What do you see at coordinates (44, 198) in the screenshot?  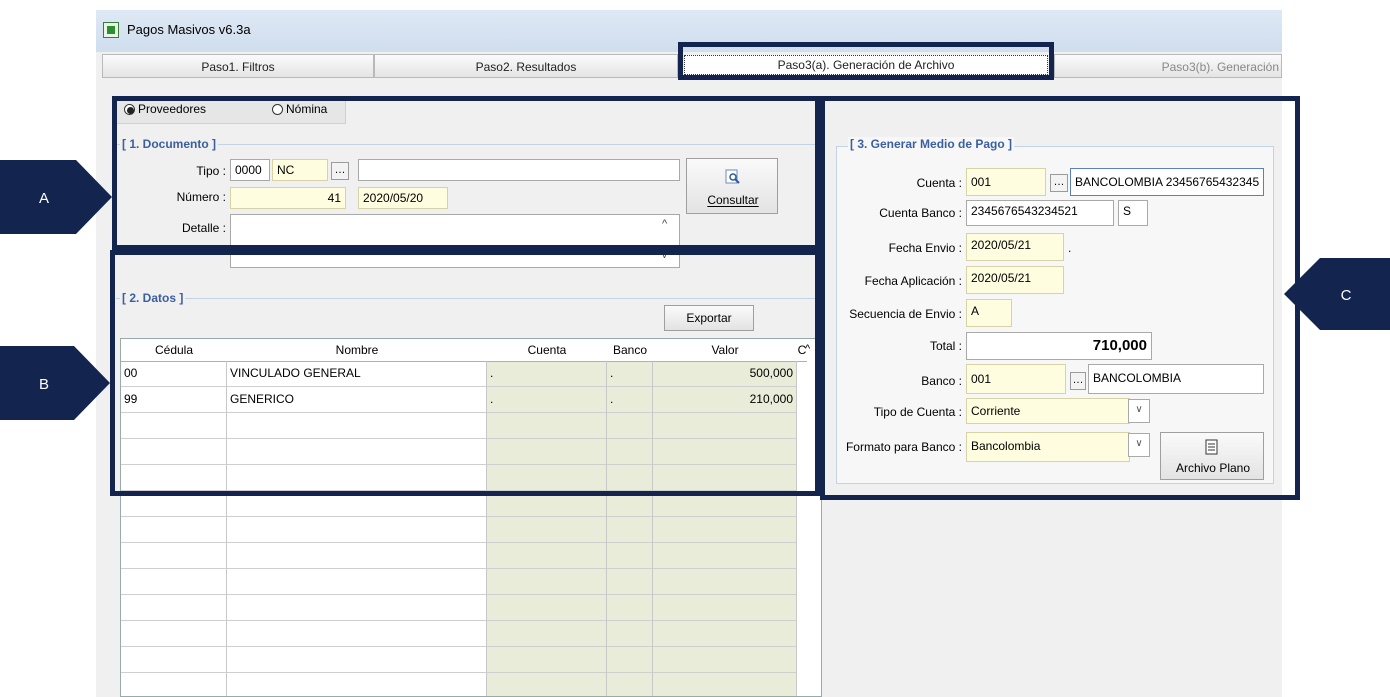 I see `callout-a-label: A` at bounding box center [44, 198].